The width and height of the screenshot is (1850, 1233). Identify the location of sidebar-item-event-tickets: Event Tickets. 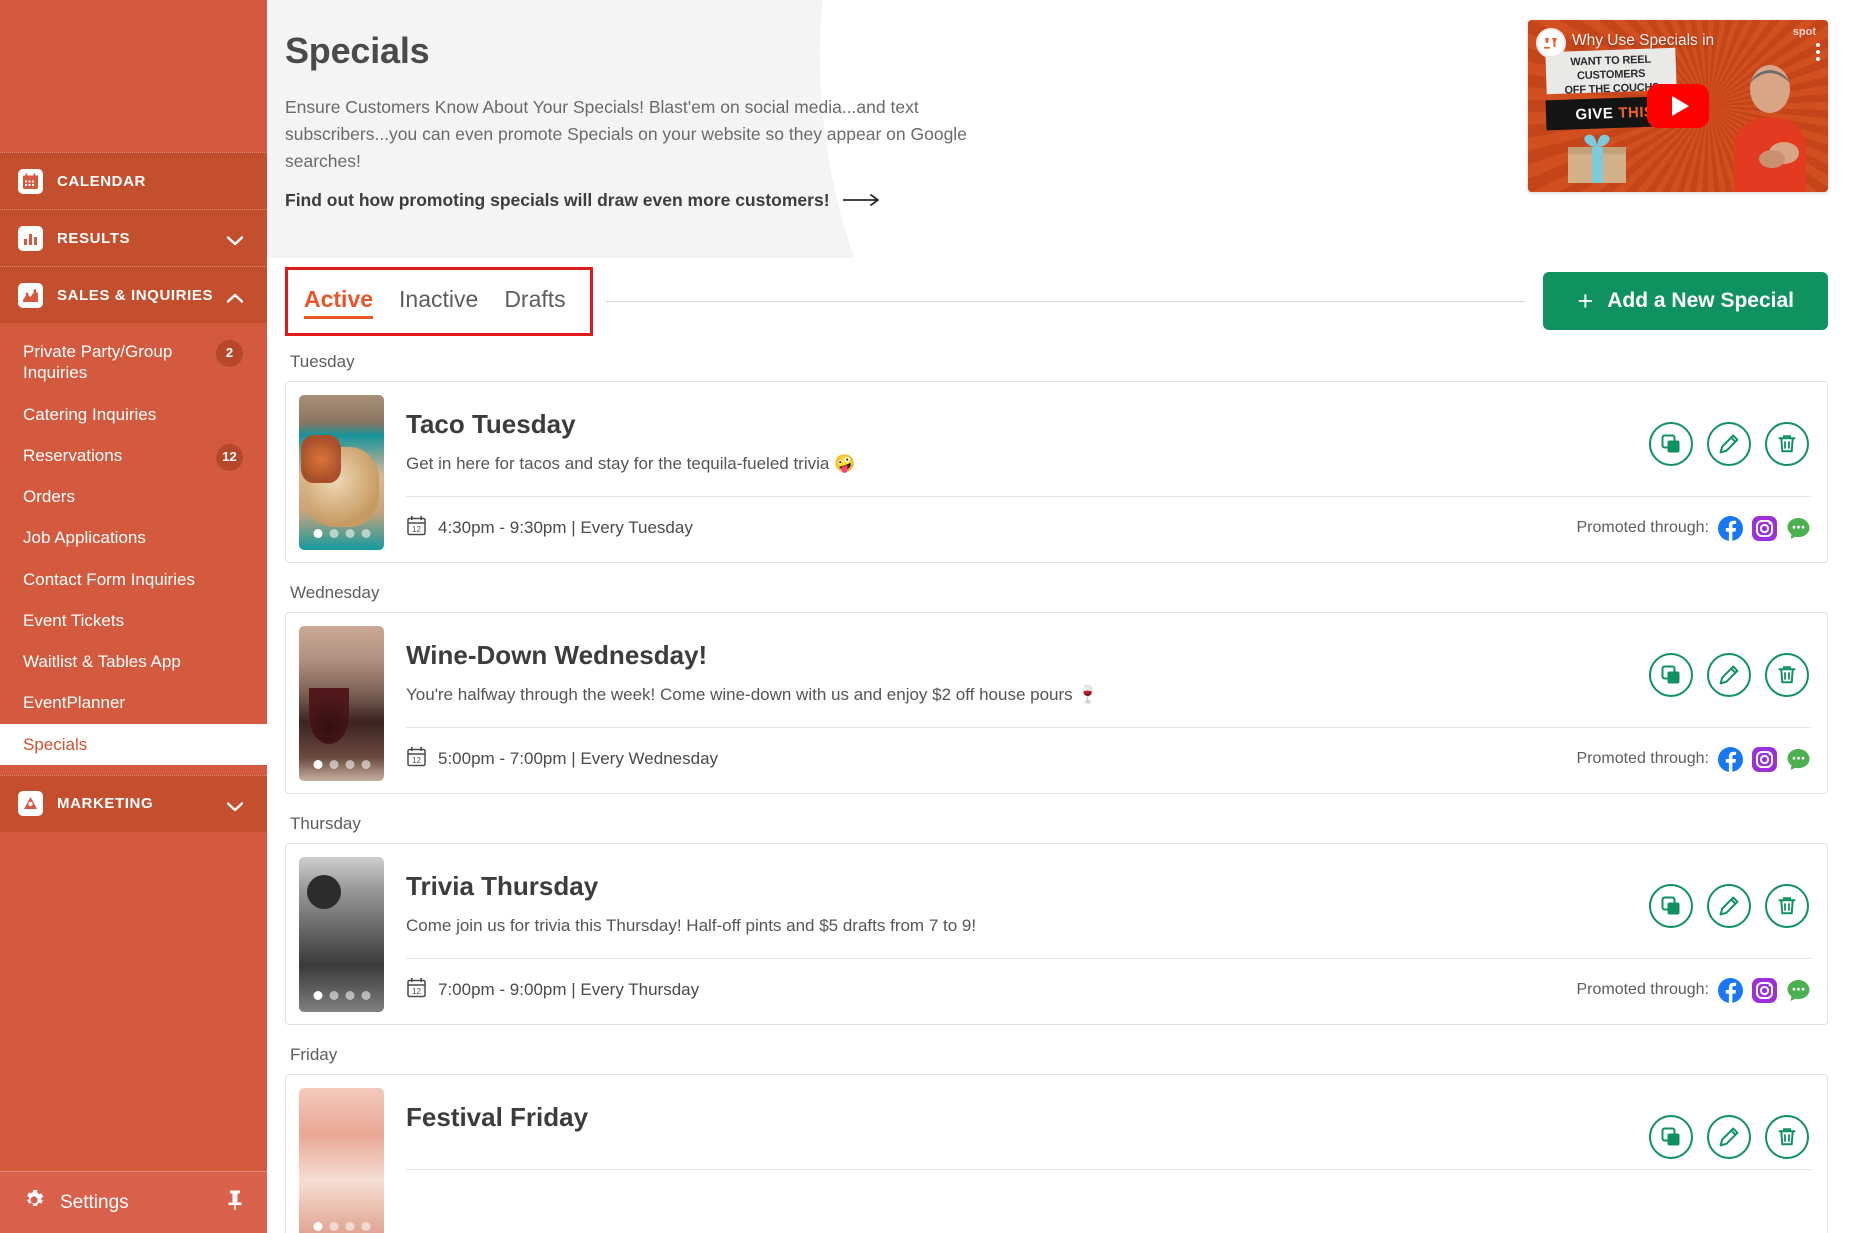
(133, 620).